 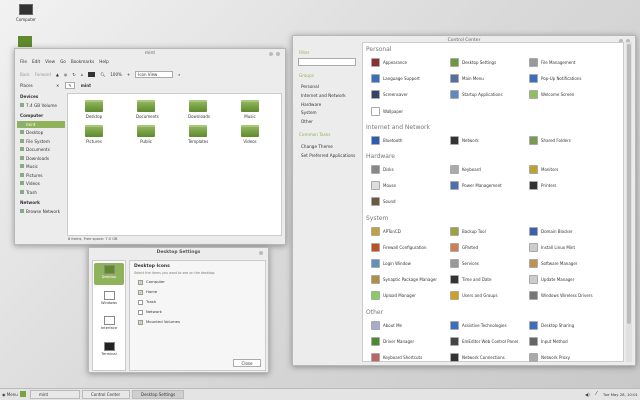 I want to click on applet-update-manager: Update Manager, so click(x=551, y=280).